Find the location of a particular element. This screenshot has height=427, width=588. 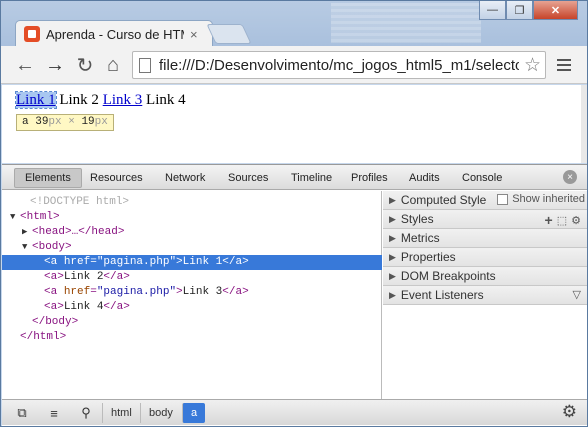

pane-label: Styles is located at coordinates (417, 219).